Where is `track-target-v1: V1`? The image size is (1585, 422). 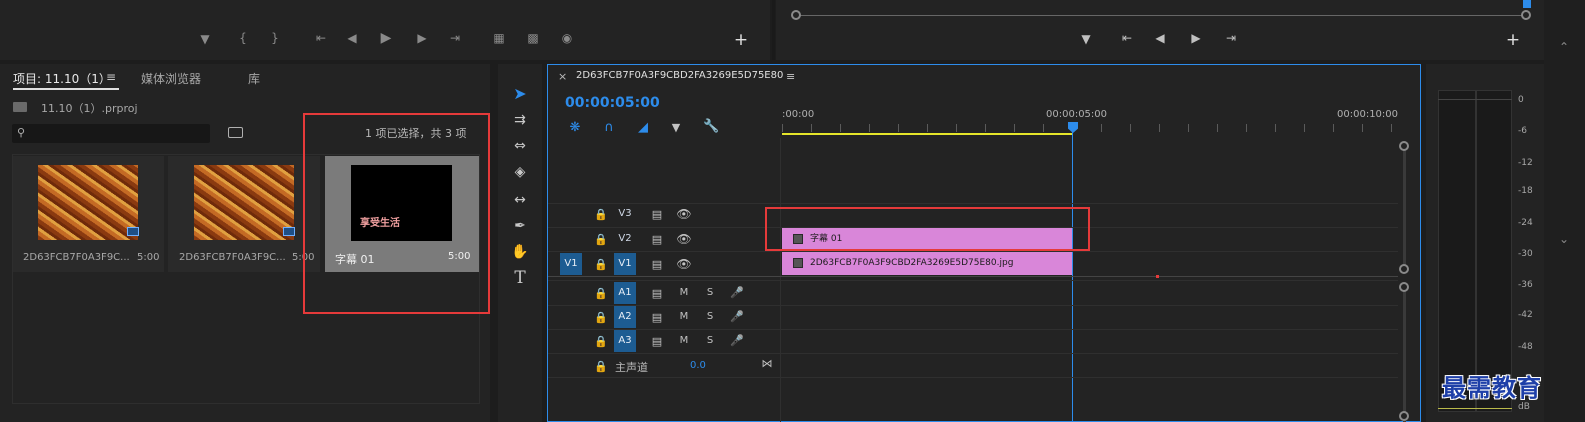 track-target-v1: V1 is located at coordinates (625, 264).